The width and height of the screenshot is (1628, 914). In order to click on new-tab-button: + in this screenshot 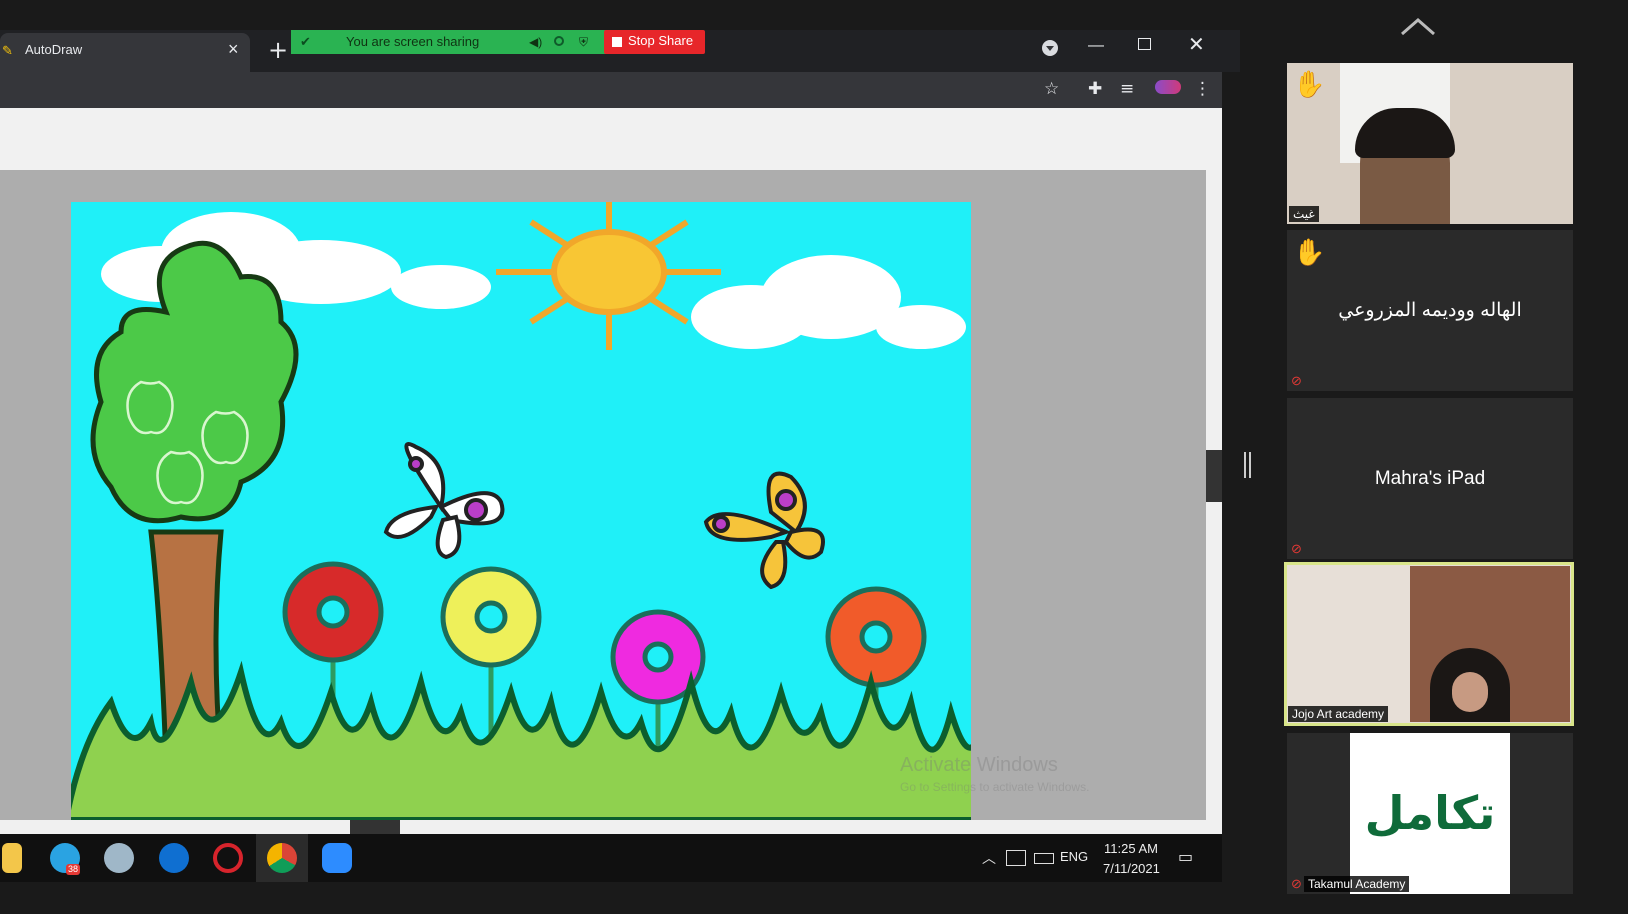, I will do `click(278, 50)`.